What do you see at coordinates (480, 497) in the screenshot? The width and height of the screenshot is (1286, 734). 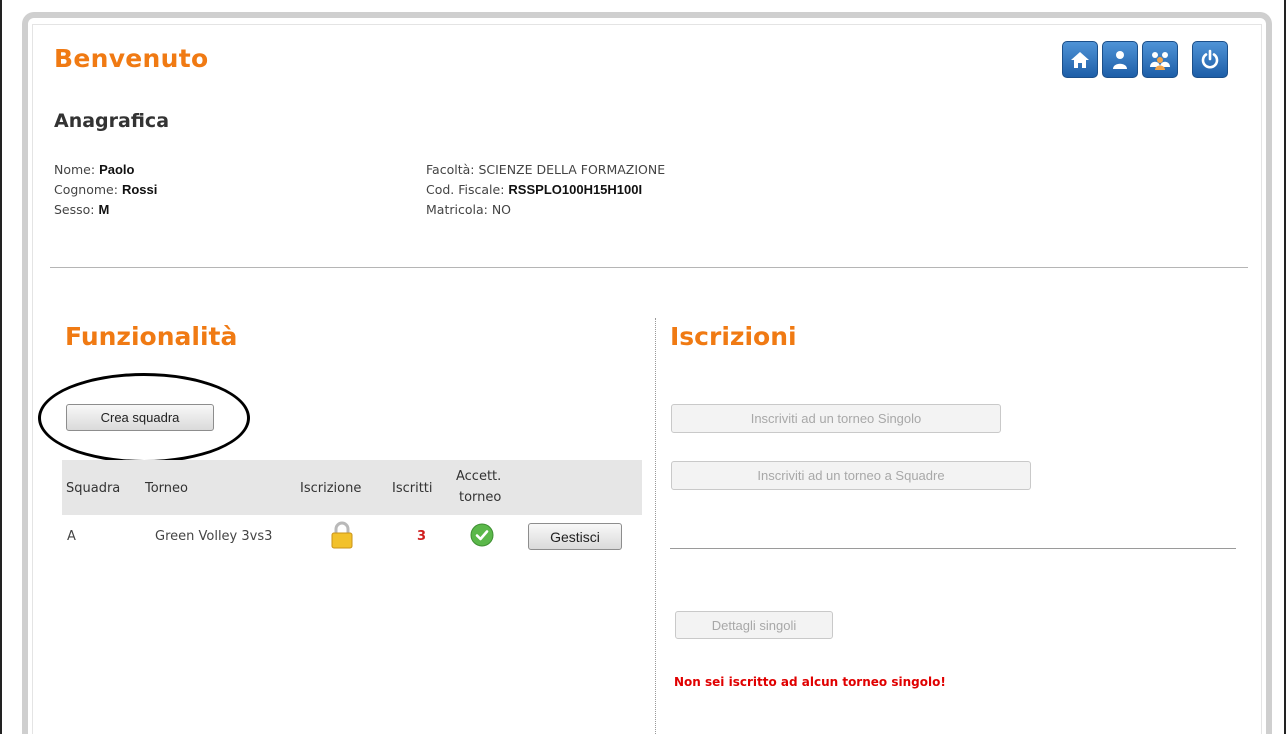 I see `col-accett-torneo: torneo` at bounding box center [480, 497].